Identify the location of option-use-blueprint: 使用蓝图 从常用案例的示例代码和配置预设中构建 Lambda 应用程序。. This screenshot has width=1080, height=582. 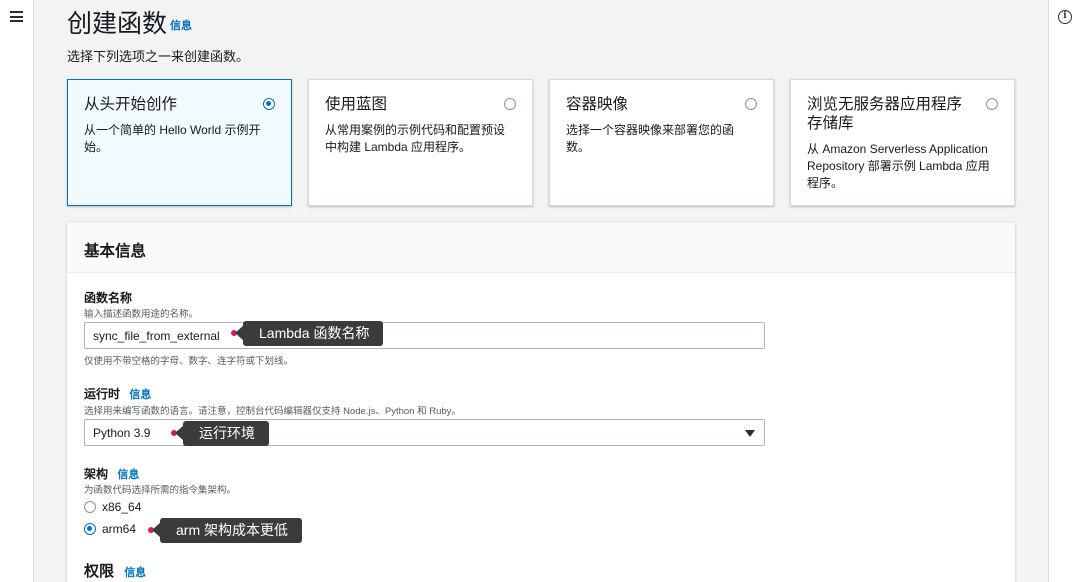
(420, 142).